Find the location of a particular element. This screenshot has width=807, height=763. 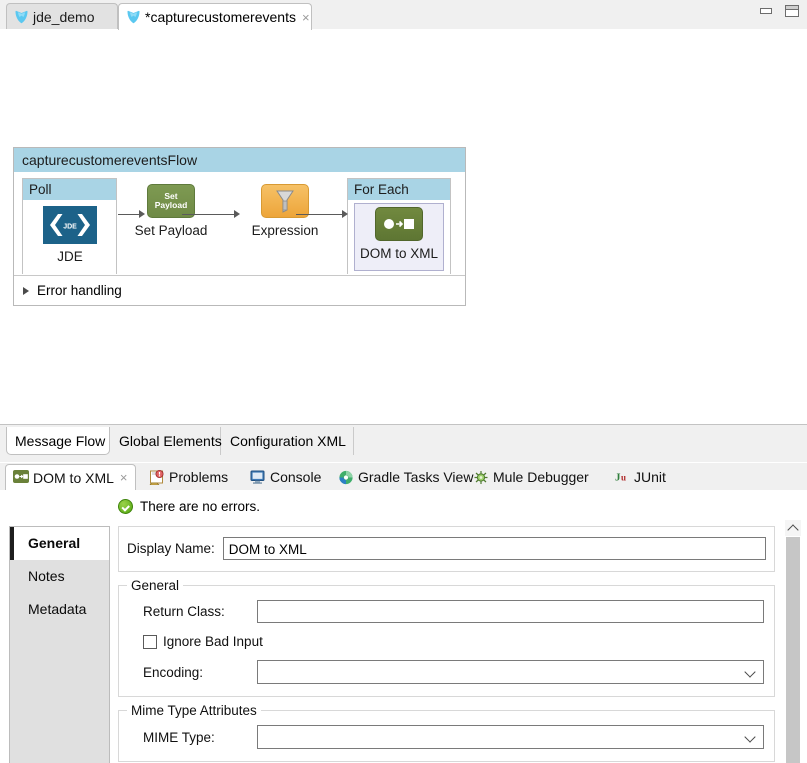

tab-configuration-xml: Configuration XML is located at coordinates (288, 441).